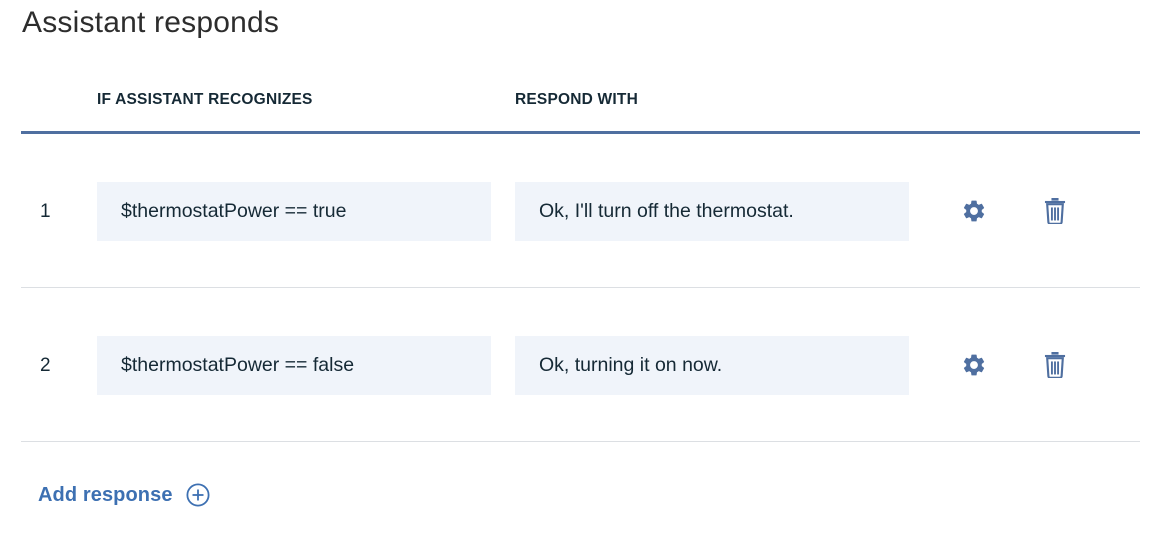  Describe the element at coordinates (294, 211) in the screenshot. I see `condition-field: $thermostatPower == true` at that location.